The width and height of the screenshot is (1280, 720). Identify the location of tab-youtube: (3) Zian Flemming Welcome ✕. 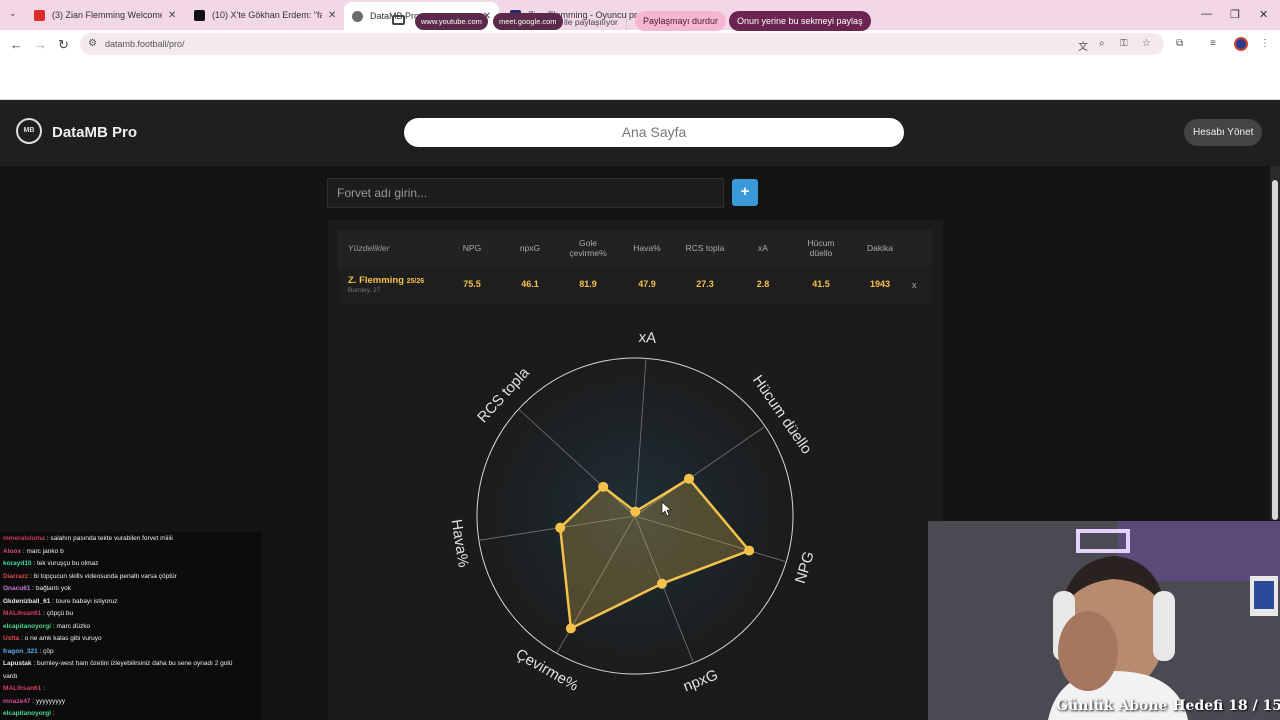
(105, 15).